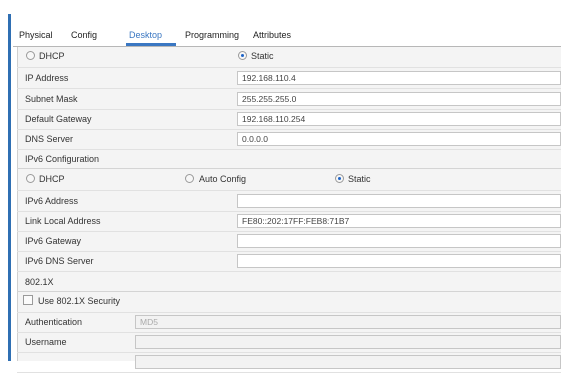  Describe the element at coordinates (223, 179) in the screenshot. I see `ipv6-auto-config-label: Auto Config` at that location.